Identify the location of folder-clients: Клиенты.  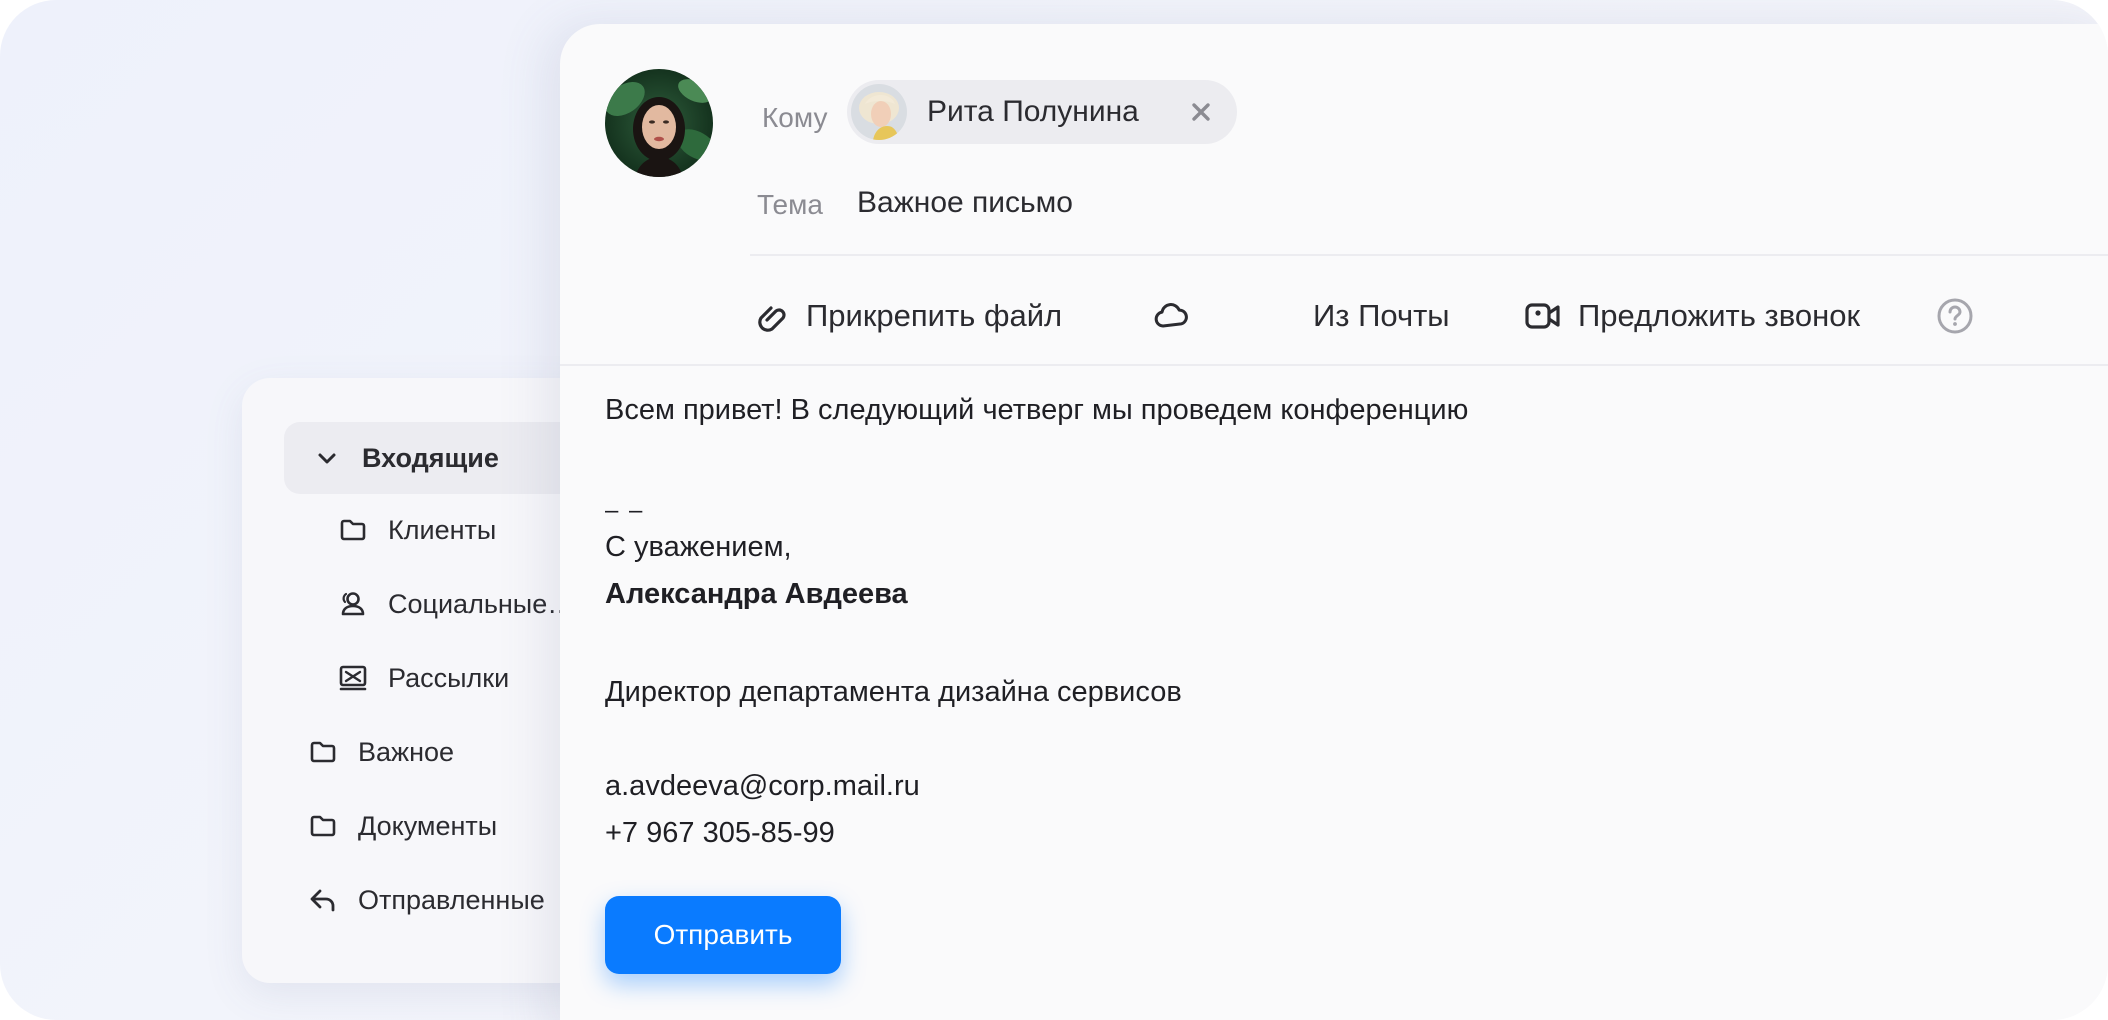
(416, 530).